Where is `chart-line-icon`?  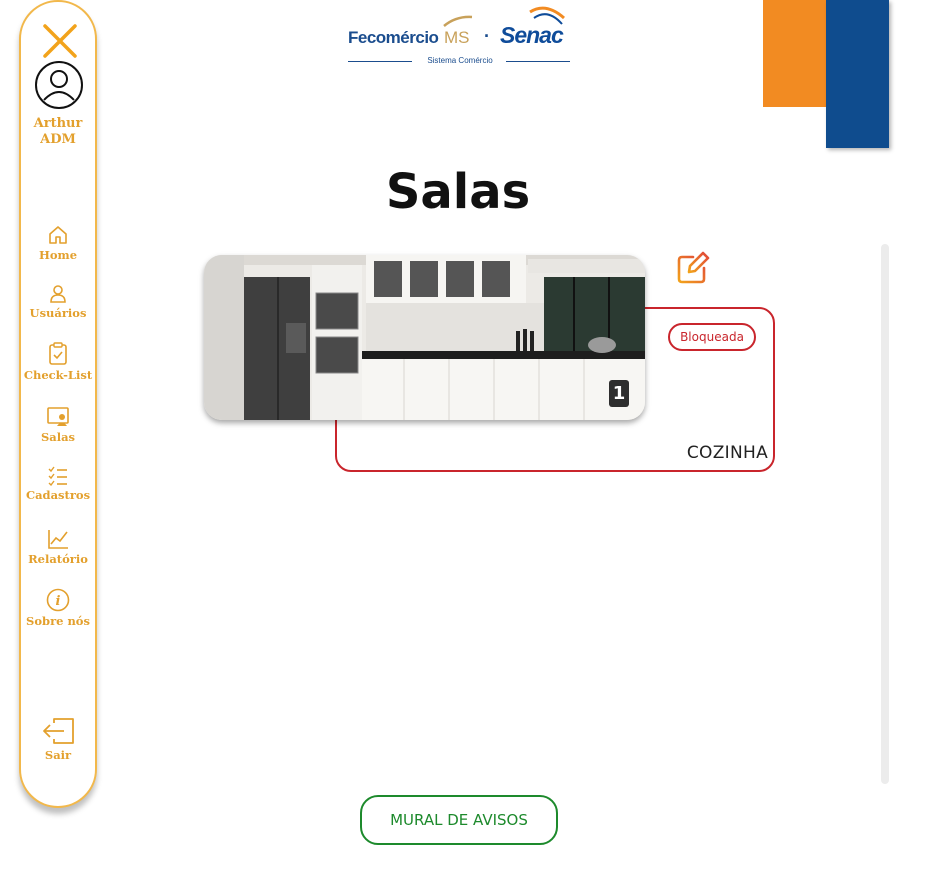
chart-line-icon is located at coordinates (58, 539).